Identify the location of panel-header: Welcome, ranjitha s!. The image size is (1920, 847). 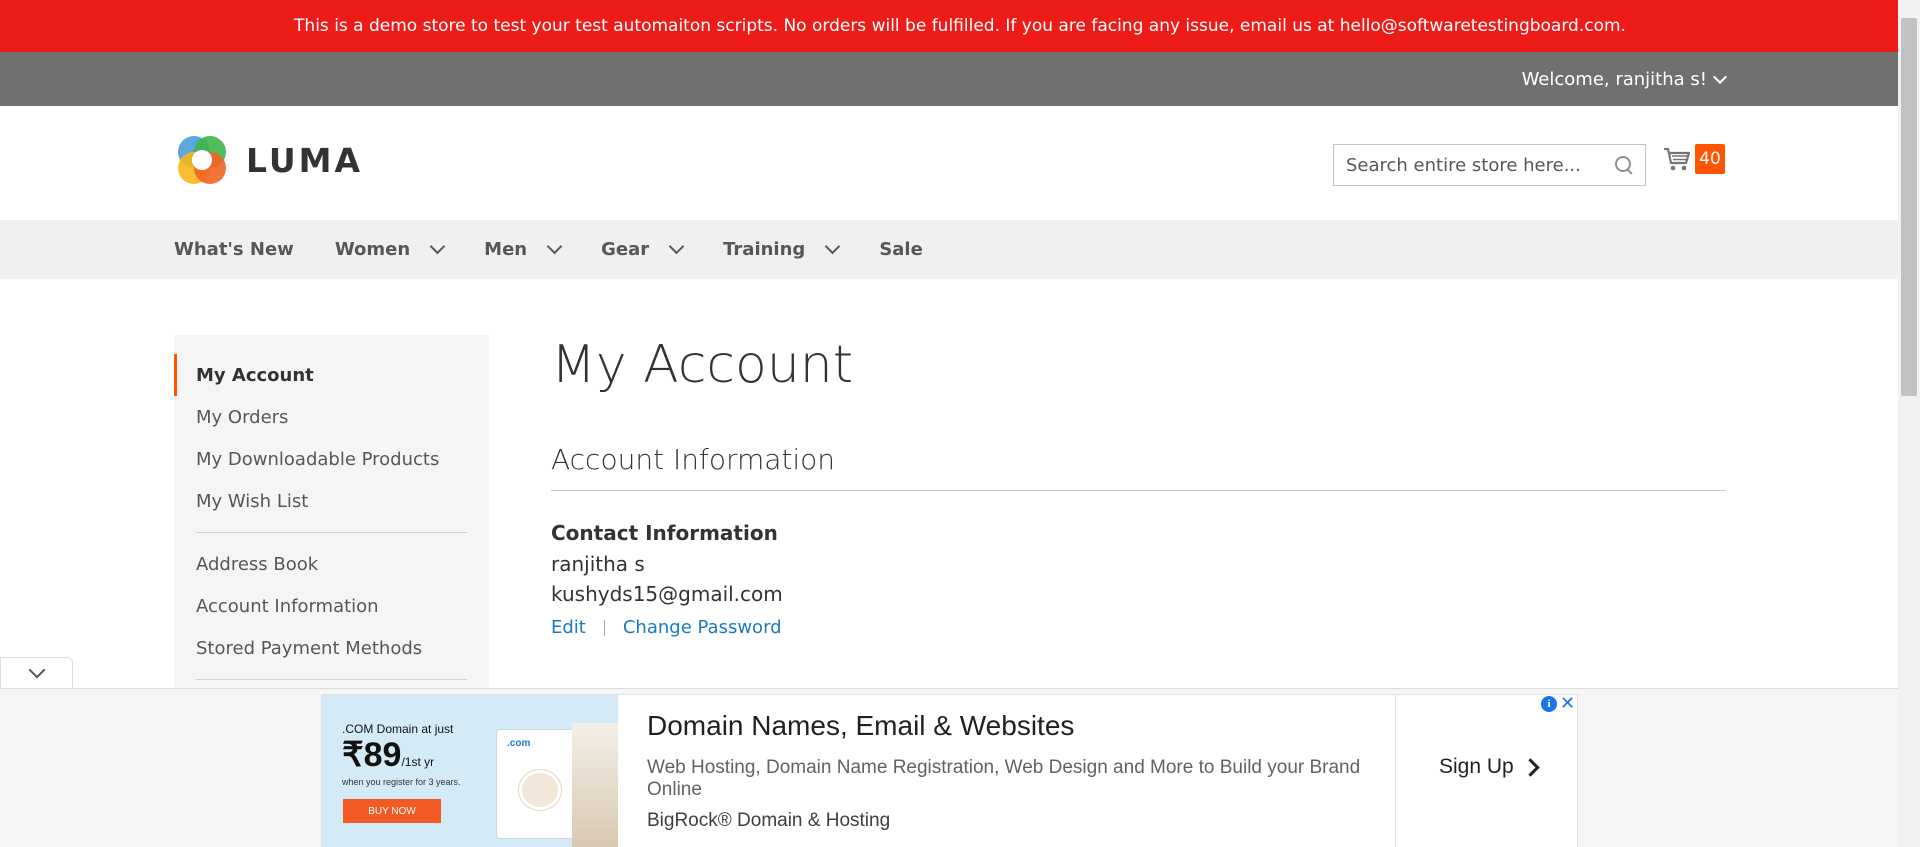
(960, 79).